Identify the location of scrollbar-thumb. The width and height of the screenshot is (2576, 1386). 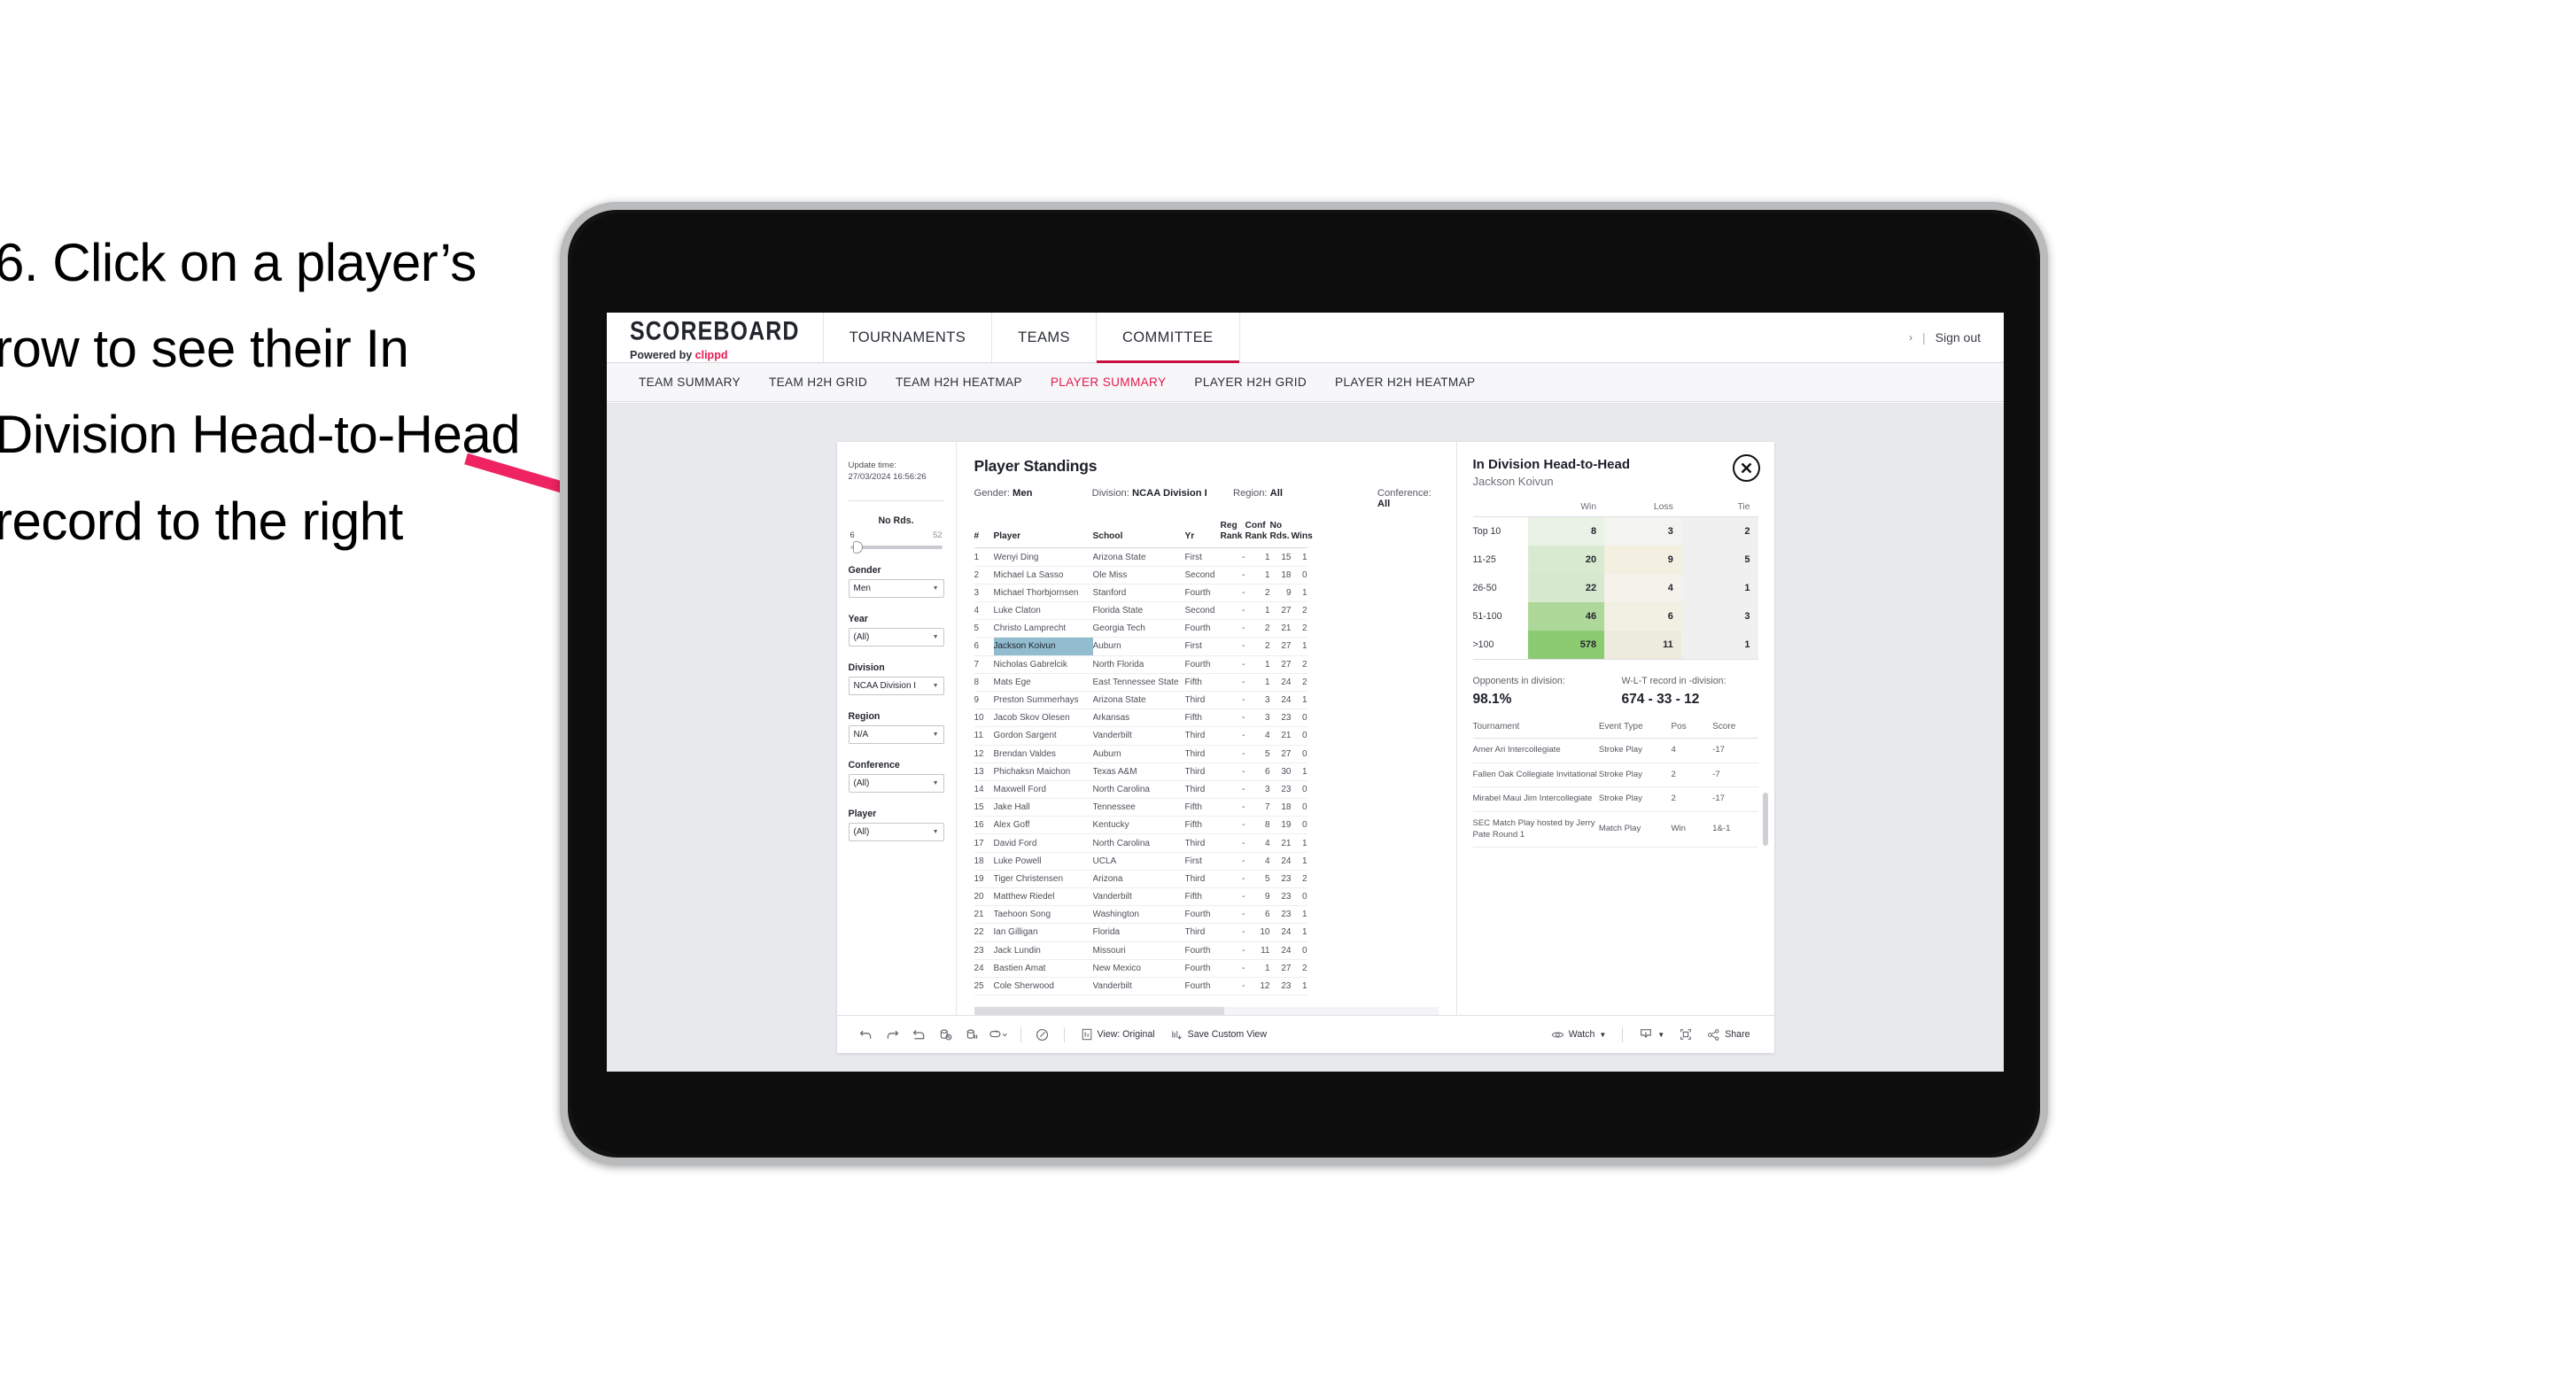
(1099, 1011).